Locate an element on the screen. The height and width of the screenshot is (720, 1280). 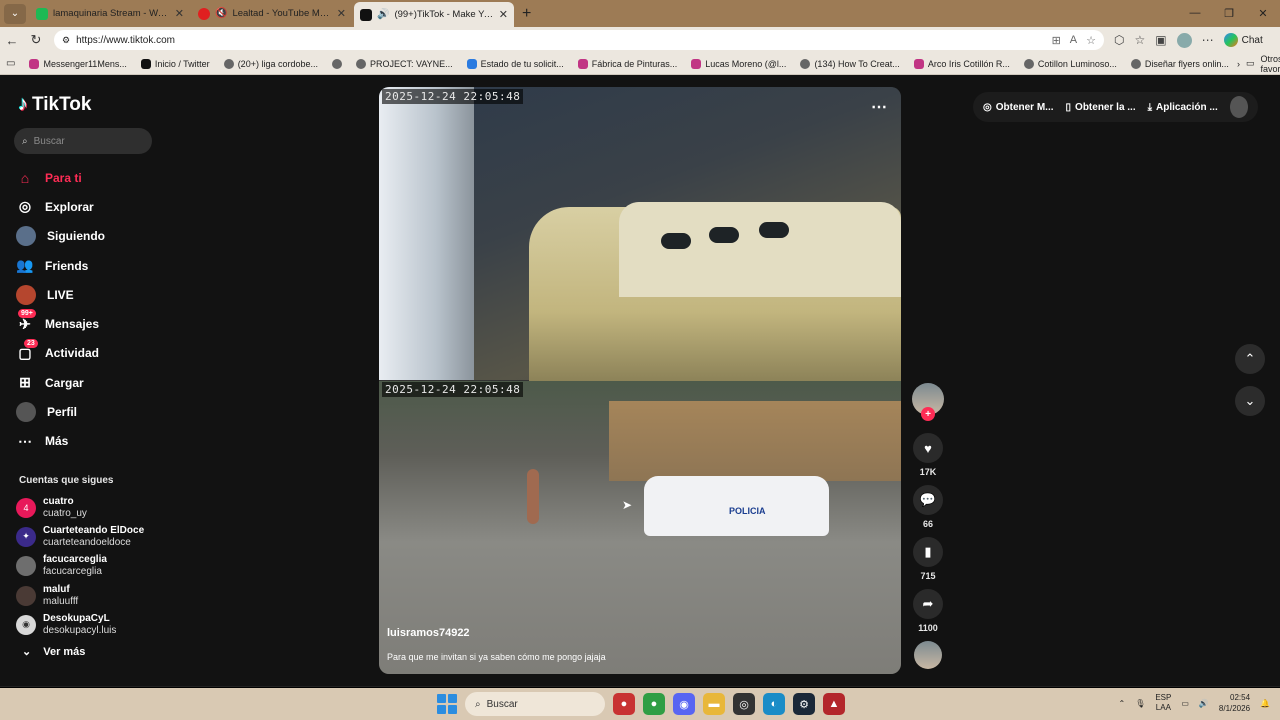
sidebar-toggle-icon: ▭ is located at coordinates (10, 63).